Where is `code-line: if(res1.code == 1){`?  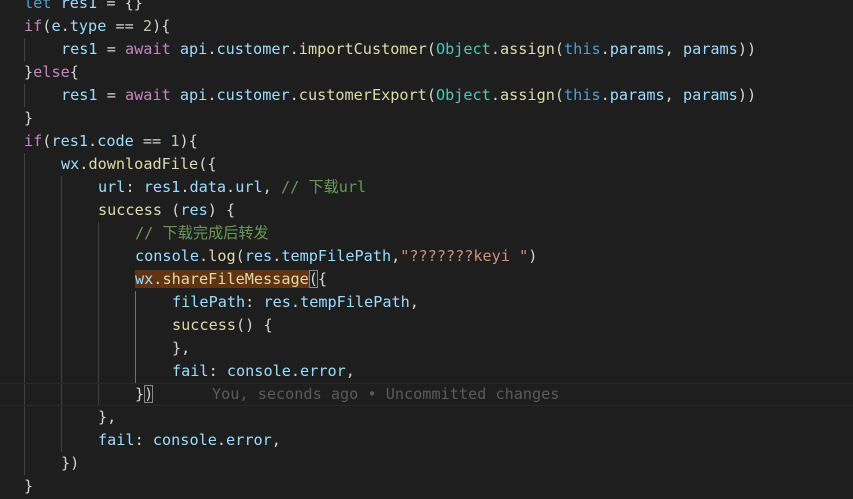
code-line: if(res1.code == 1){ is located at coordinates (426, 141).